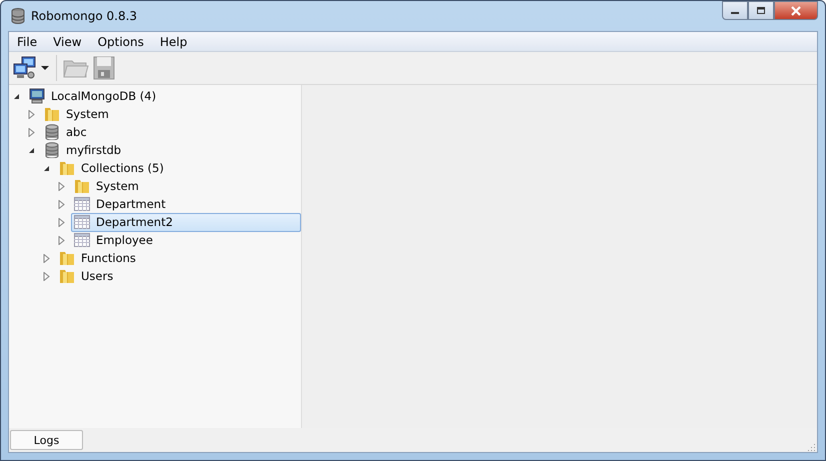  What do you see at coordinates (163, 96) in the screenshot?
I see `tree-item: LocalMongoDB (4)` at bounding box center [163, 96].